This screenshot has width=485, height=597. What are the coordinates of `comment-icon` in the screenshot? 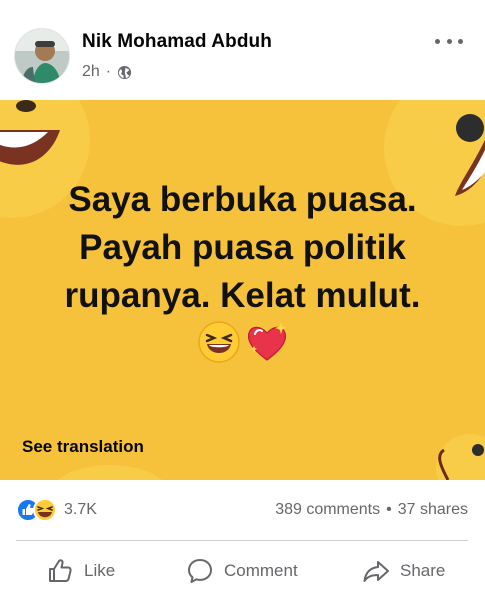 It's located at (200, 571).